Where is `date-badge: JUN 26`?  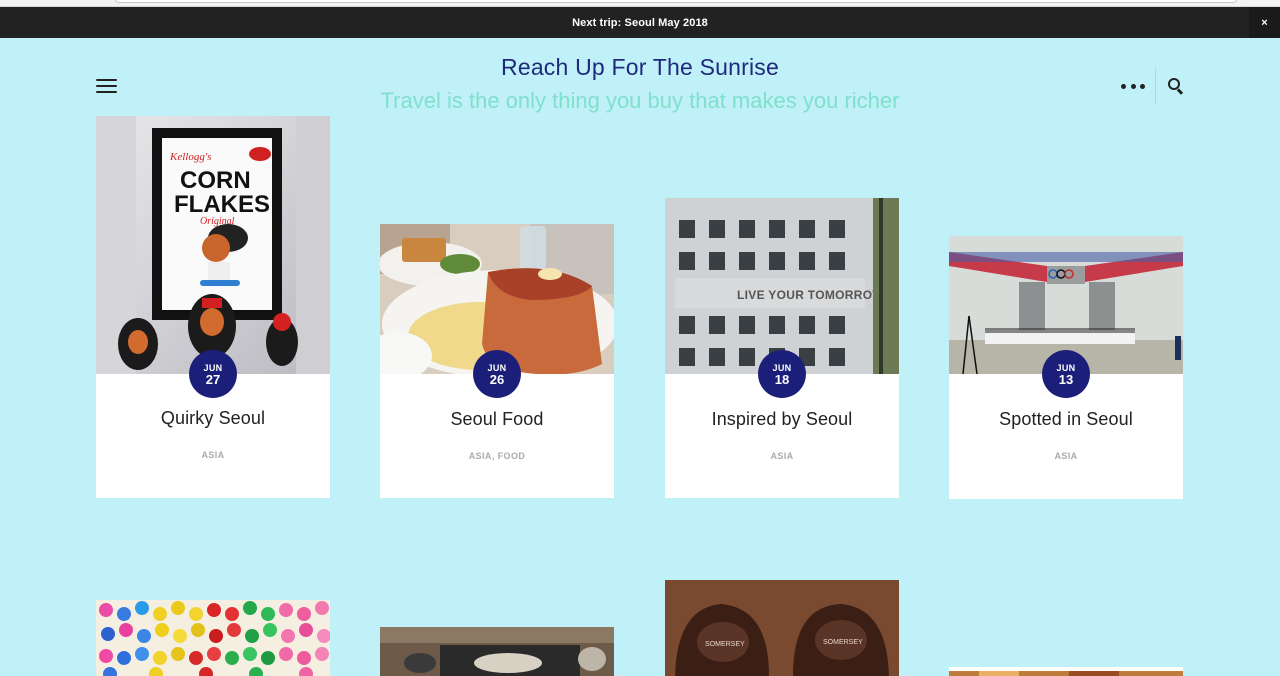
date-badge: JUN 26 is located at coordinates (497, 374).